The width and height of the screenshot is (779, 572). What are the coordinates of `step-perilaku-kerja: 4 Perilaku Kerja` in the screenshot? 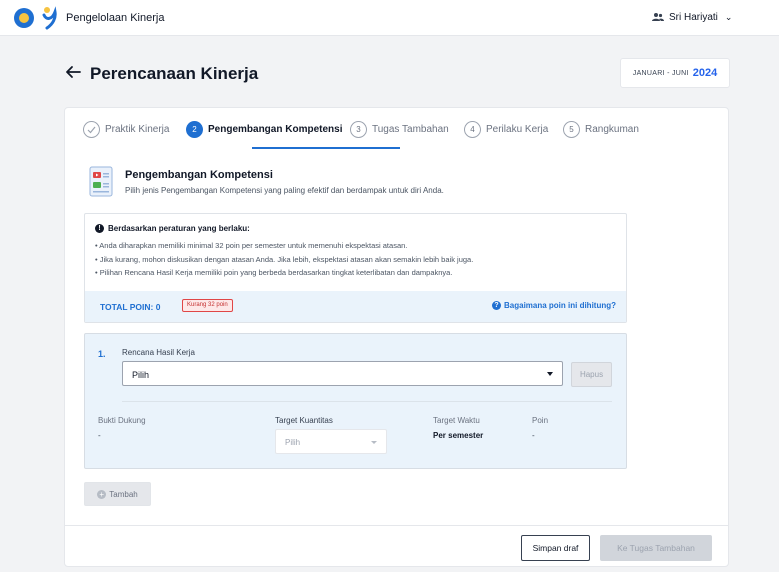 It's located at (506, 129).